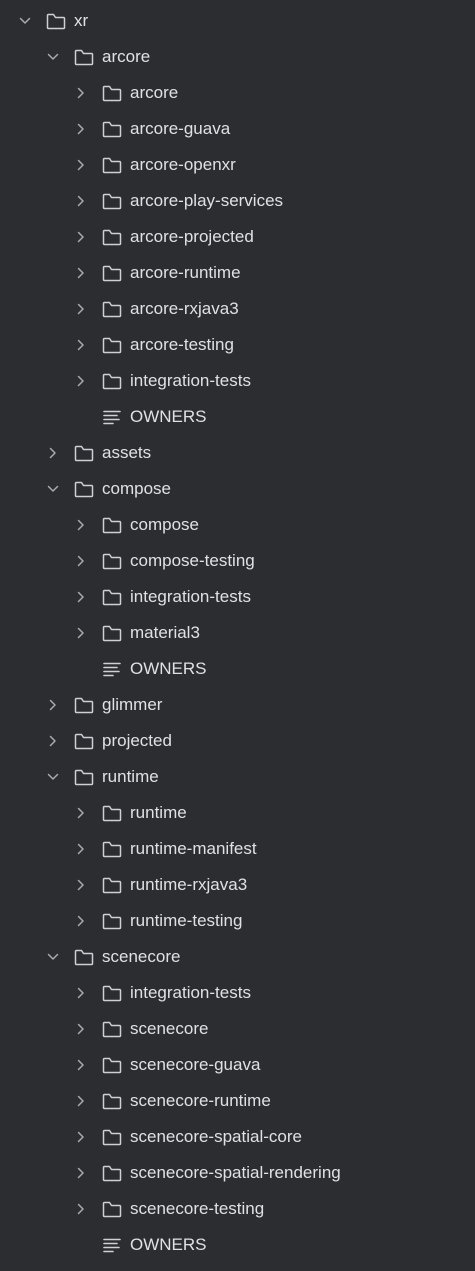 The width and height of the screenshot is (475, 1271). Describe the element at coordinates (237, 237) in the screenshot. I see `tree-folder-row: arcore-projected` at that location.